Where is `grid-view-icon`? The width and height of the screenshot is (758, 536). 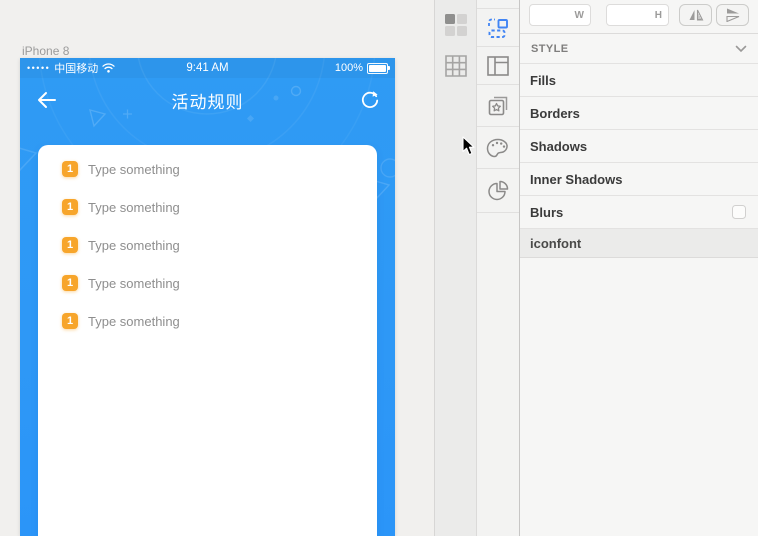 grid-view-icon is located at coordinates (456, 66).